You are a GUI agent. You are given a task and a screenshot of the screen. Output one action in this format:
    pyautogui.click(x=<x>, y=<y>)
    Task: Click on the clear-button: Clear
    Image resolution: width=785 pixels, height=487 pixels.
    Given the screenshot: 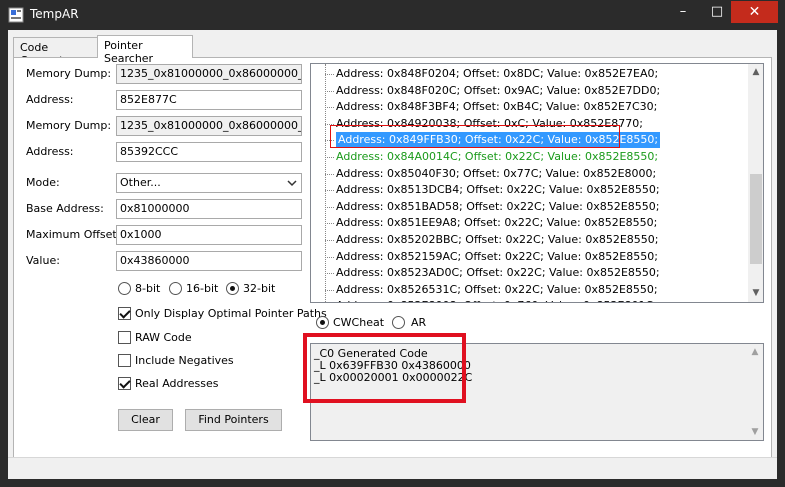 What is the action you would take?
    pyautogui.click(x=145, y=420)
    